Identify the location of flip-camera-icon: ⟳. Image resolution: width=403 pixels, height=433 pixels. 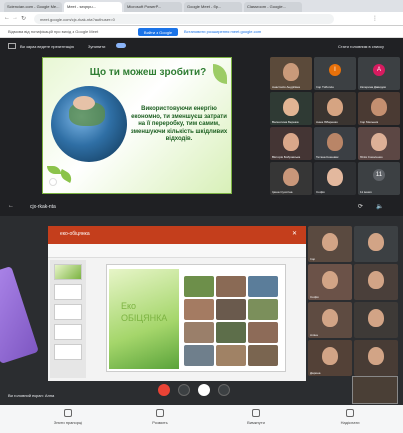
(360, 206).